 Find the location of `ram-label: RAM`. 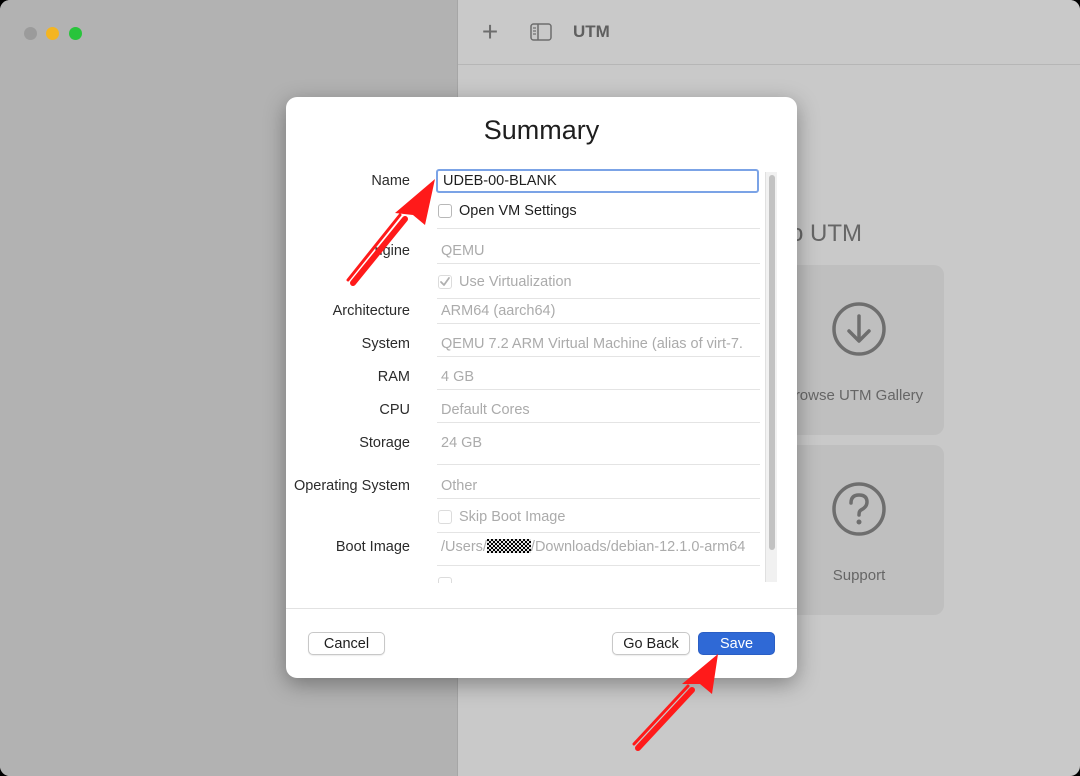

ram-label: RAM is located at coordinates (393, 377).